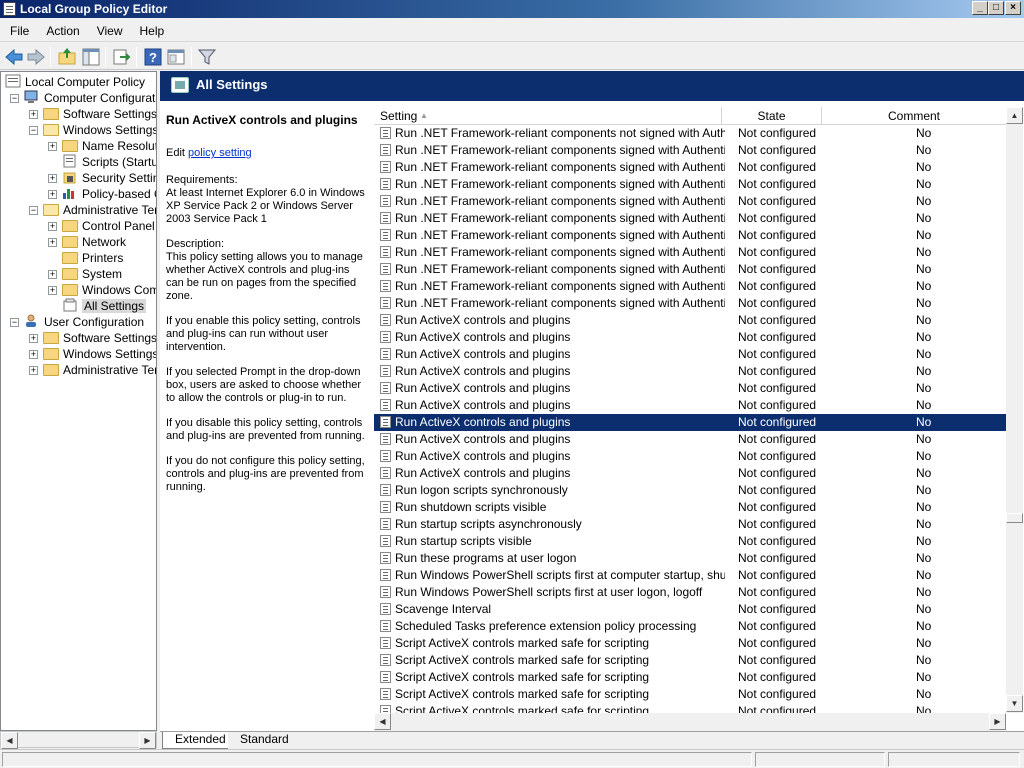 This screenshot has height=768, width=1024. Describe the element at coordinates (176, 57) in the screenshot. I see `properties-icon` at that location.